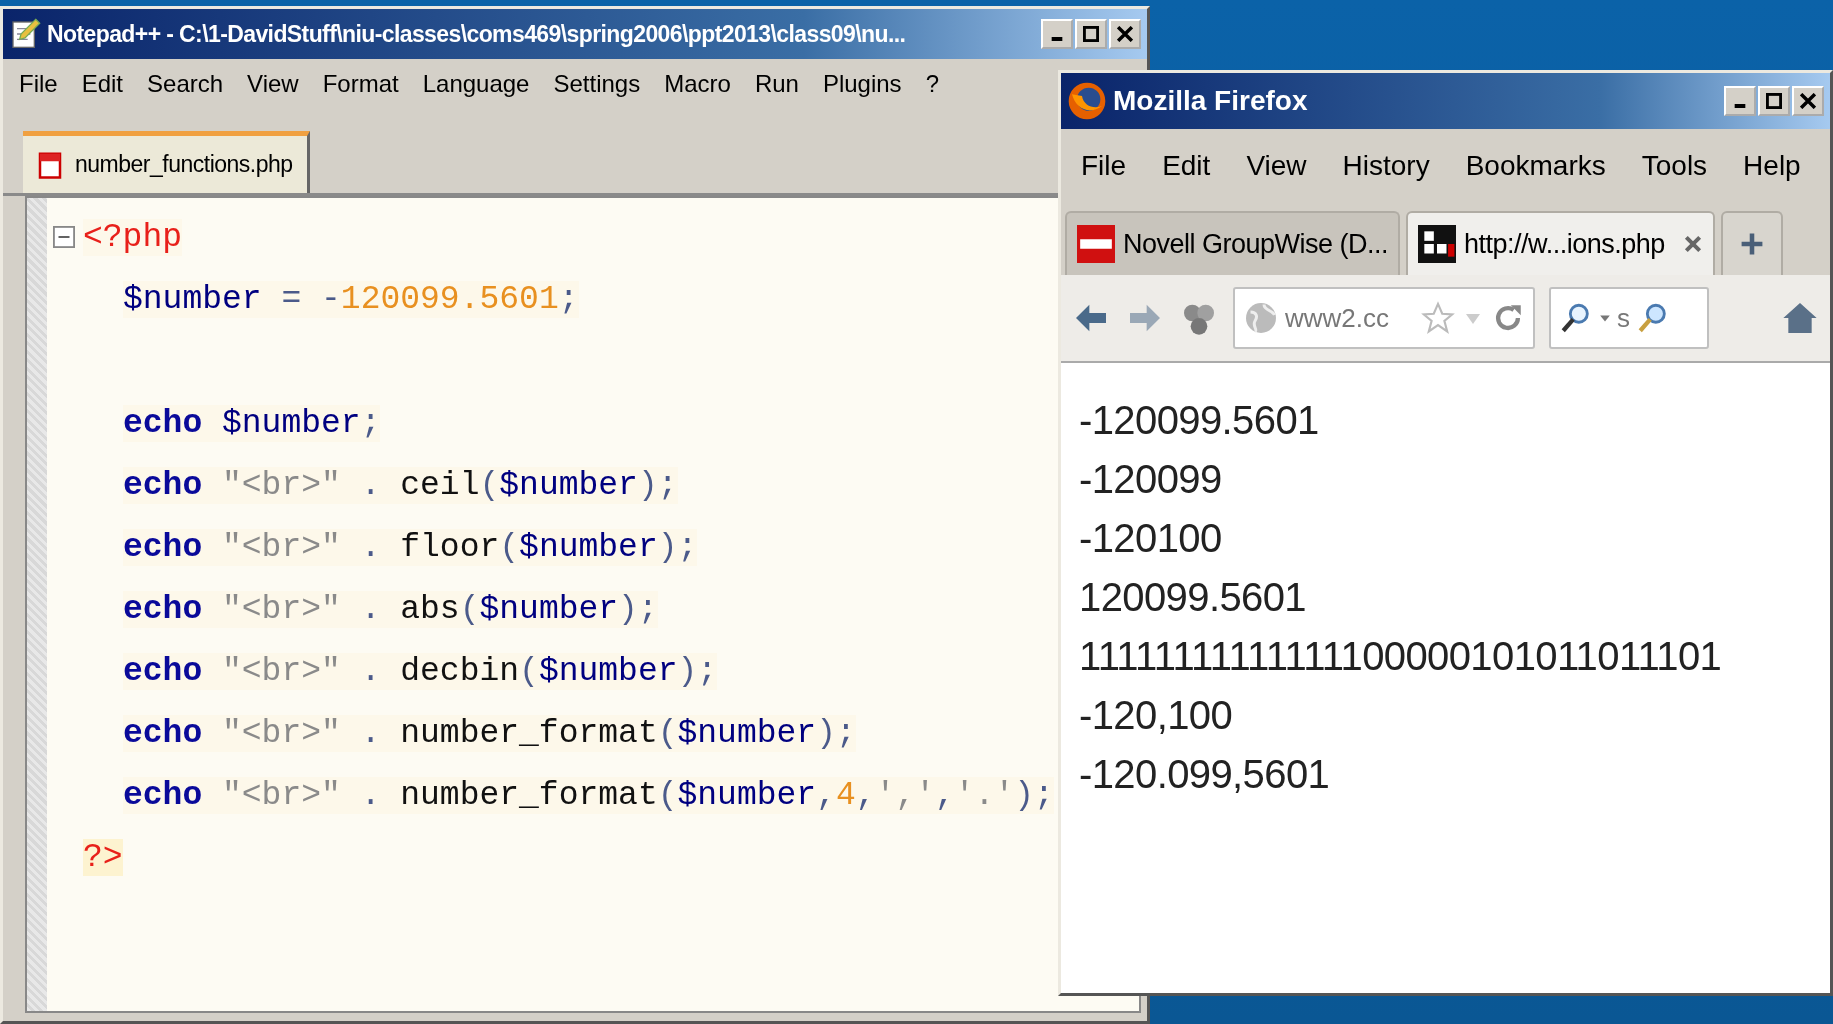 This screenshot has width=1833, height=1024. Describe the element at coordinates (1151, 538) in the screenshot. I see `output-line: -120100` at that location.